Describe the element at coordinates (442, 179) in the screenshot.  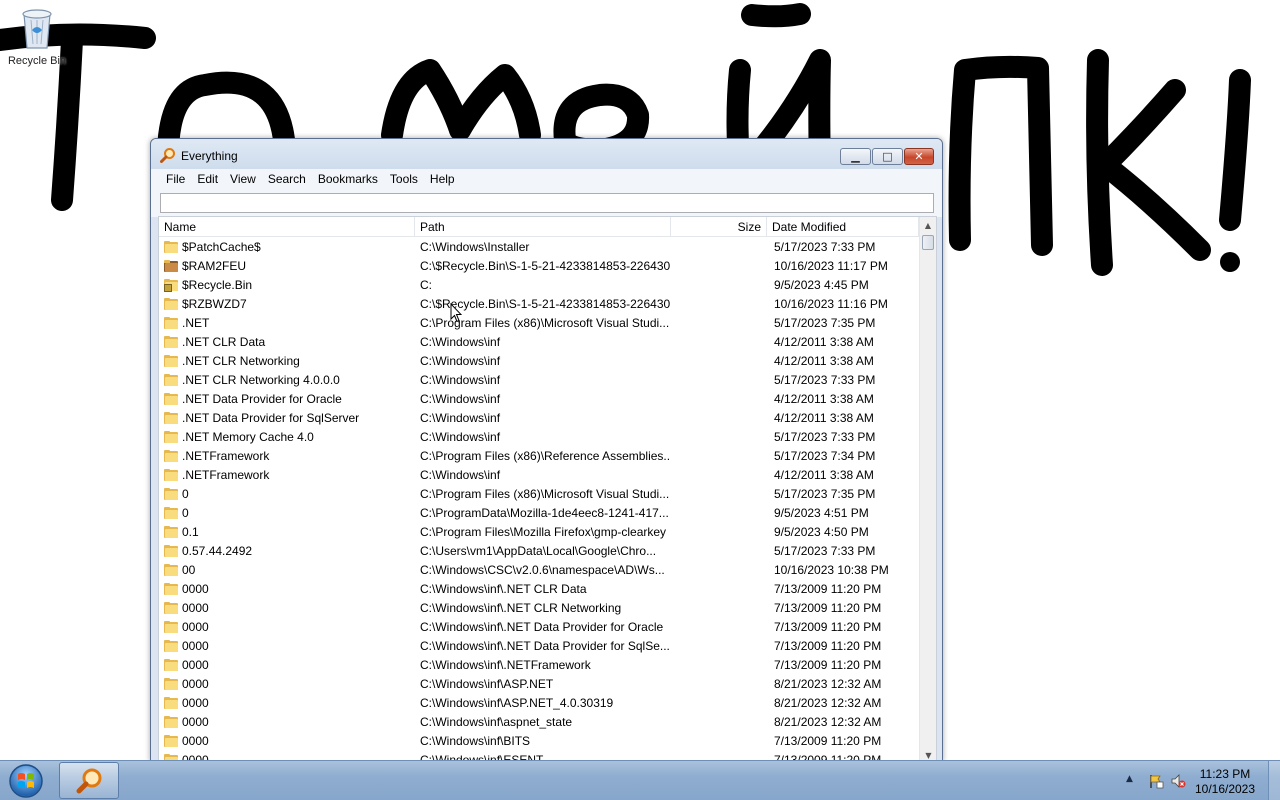
I see `menu-help: Help` at that location.